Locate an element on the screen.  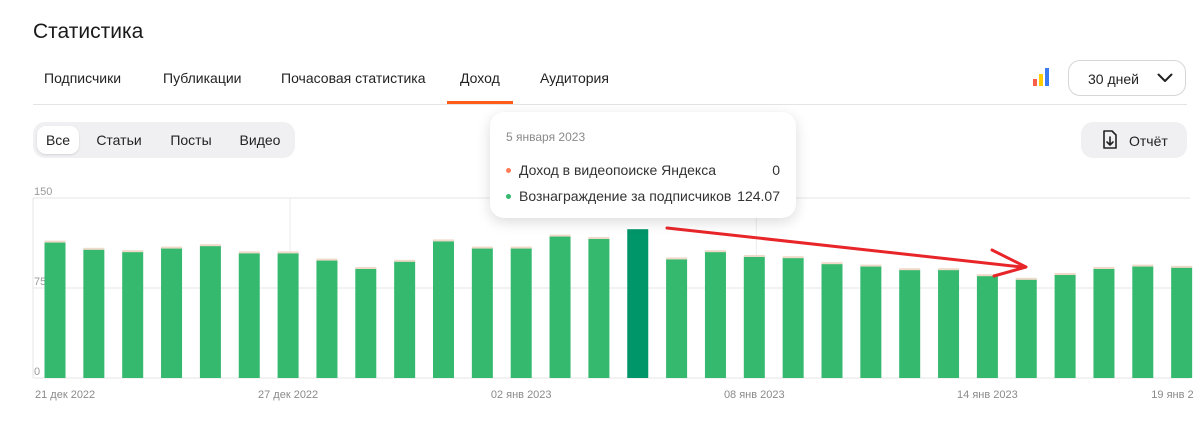
bar-chart-logo-icon is located at coordinates (1041, 77).